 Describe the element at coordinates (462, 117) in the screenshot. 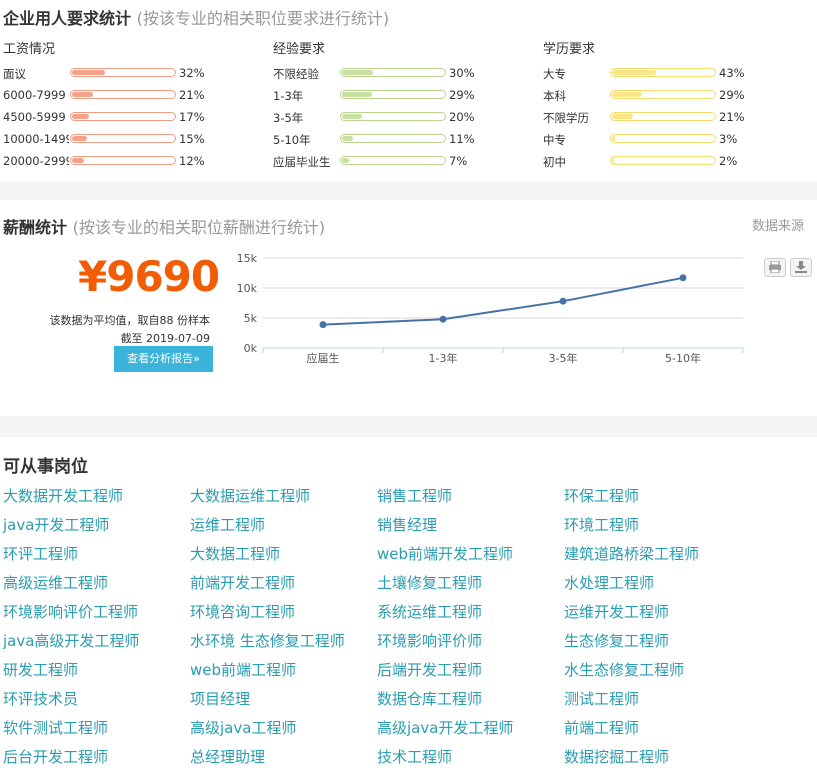

I see `requirement-percent: 20%` at that location.